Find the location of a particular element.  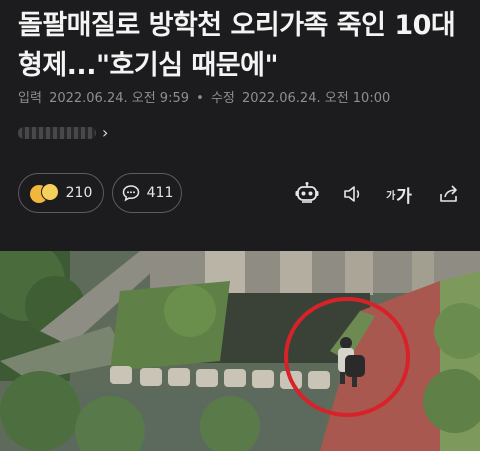

reporter-link: › is located at coordinates (63, 132).